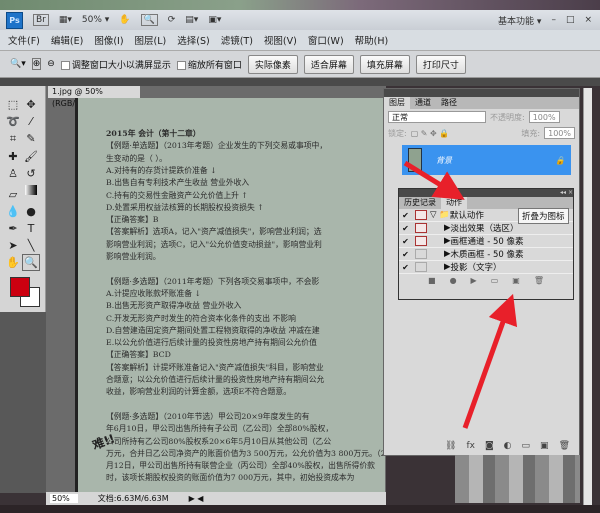 Image resolution: width=600 pixels, height=513 pixels. I want to click on red-arrow-to-actions-tab, so click(434, 180).